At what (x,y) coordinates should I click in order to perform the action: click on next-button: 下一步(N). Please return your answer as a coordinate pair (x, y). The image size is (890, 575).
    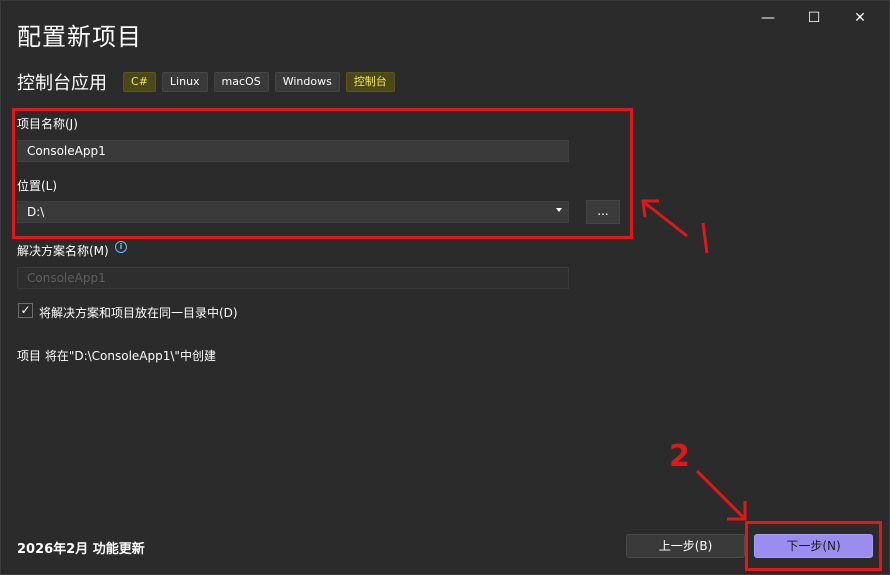
    Looking at the image, I should click on (813, 546).